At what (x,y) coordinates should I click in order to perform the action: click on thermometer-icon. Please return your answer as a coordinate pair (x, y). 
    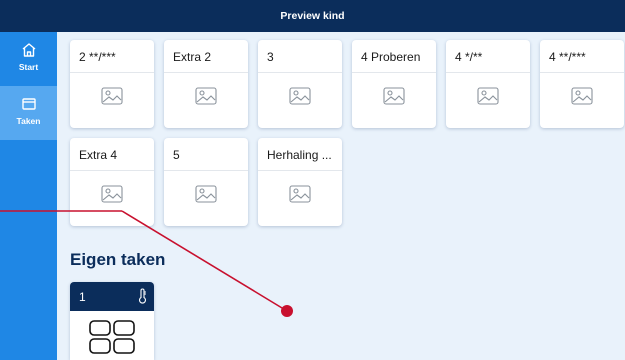
    Looking at the image, I should click on (142, 296).